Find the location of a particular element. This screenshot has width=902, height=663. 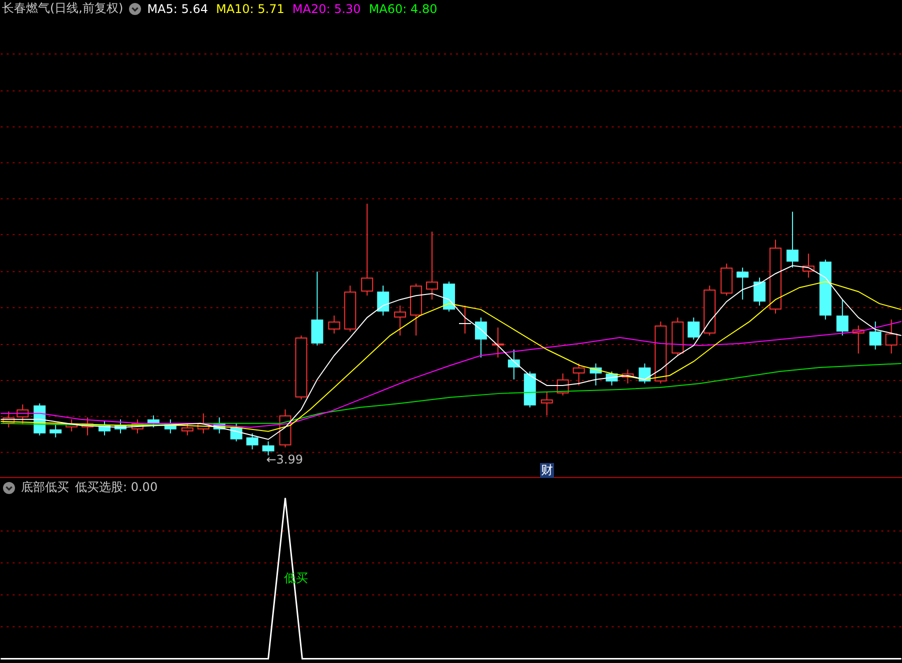

indicator-reading: 低买选股: 0.00 is located at coordinates (116, 487).